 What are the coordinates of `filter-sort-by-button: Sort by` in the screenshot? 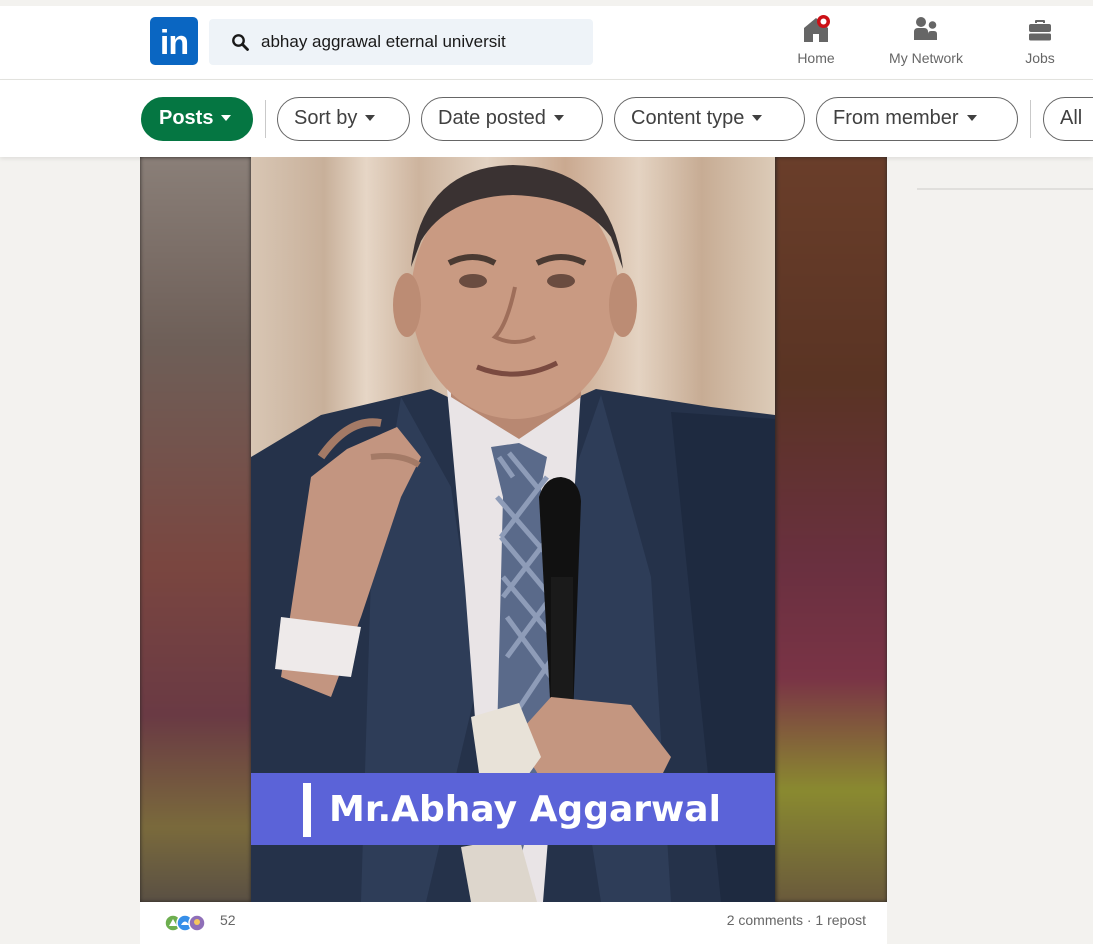 It's located at (343, 119).